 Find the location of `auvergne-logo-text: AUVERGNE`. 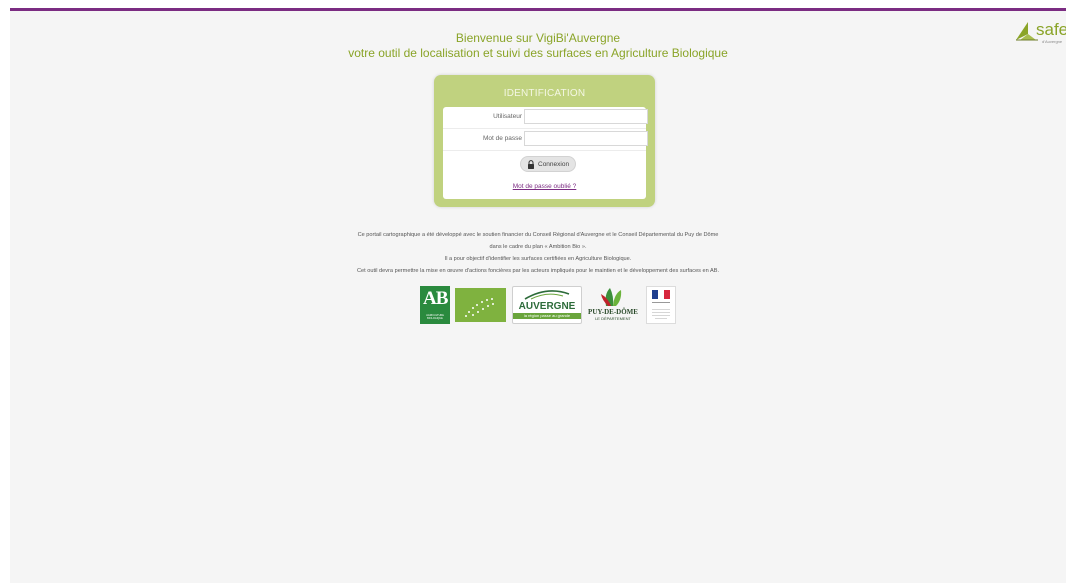

auvergne-logo-text: AUVERGNE is located at coordinates (547, 306).